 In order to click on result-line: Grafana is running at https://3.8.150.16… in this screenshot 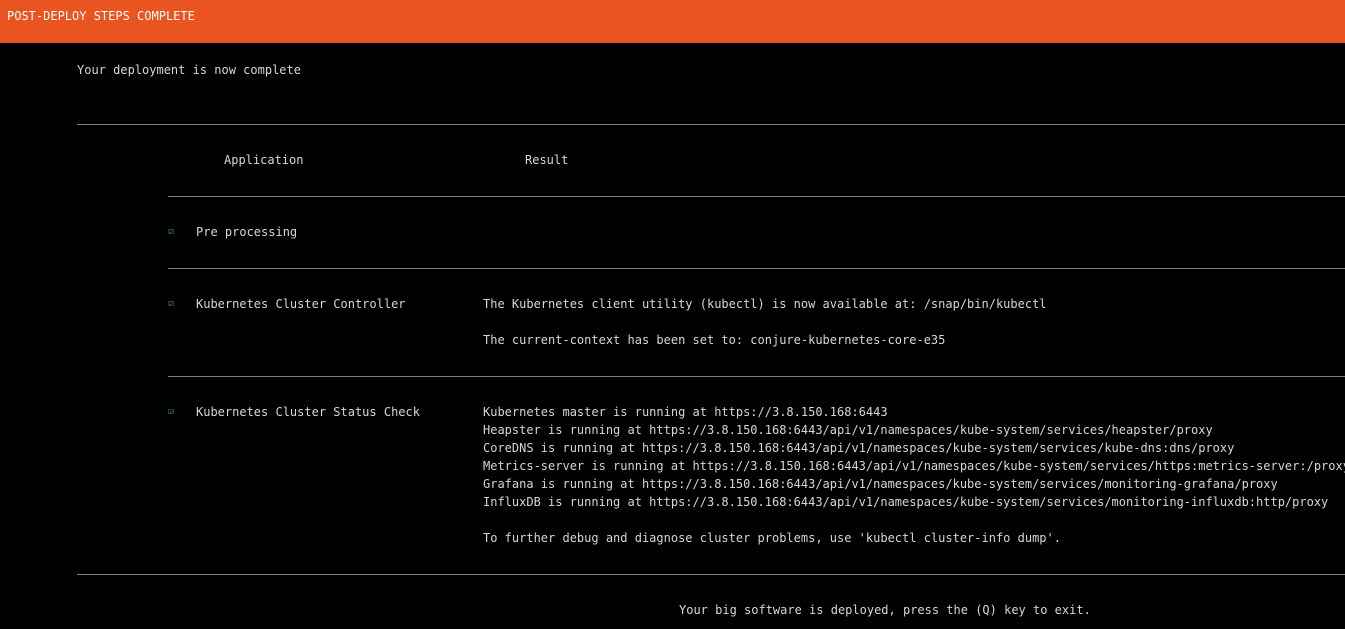, I will do `click(880, 484)`.